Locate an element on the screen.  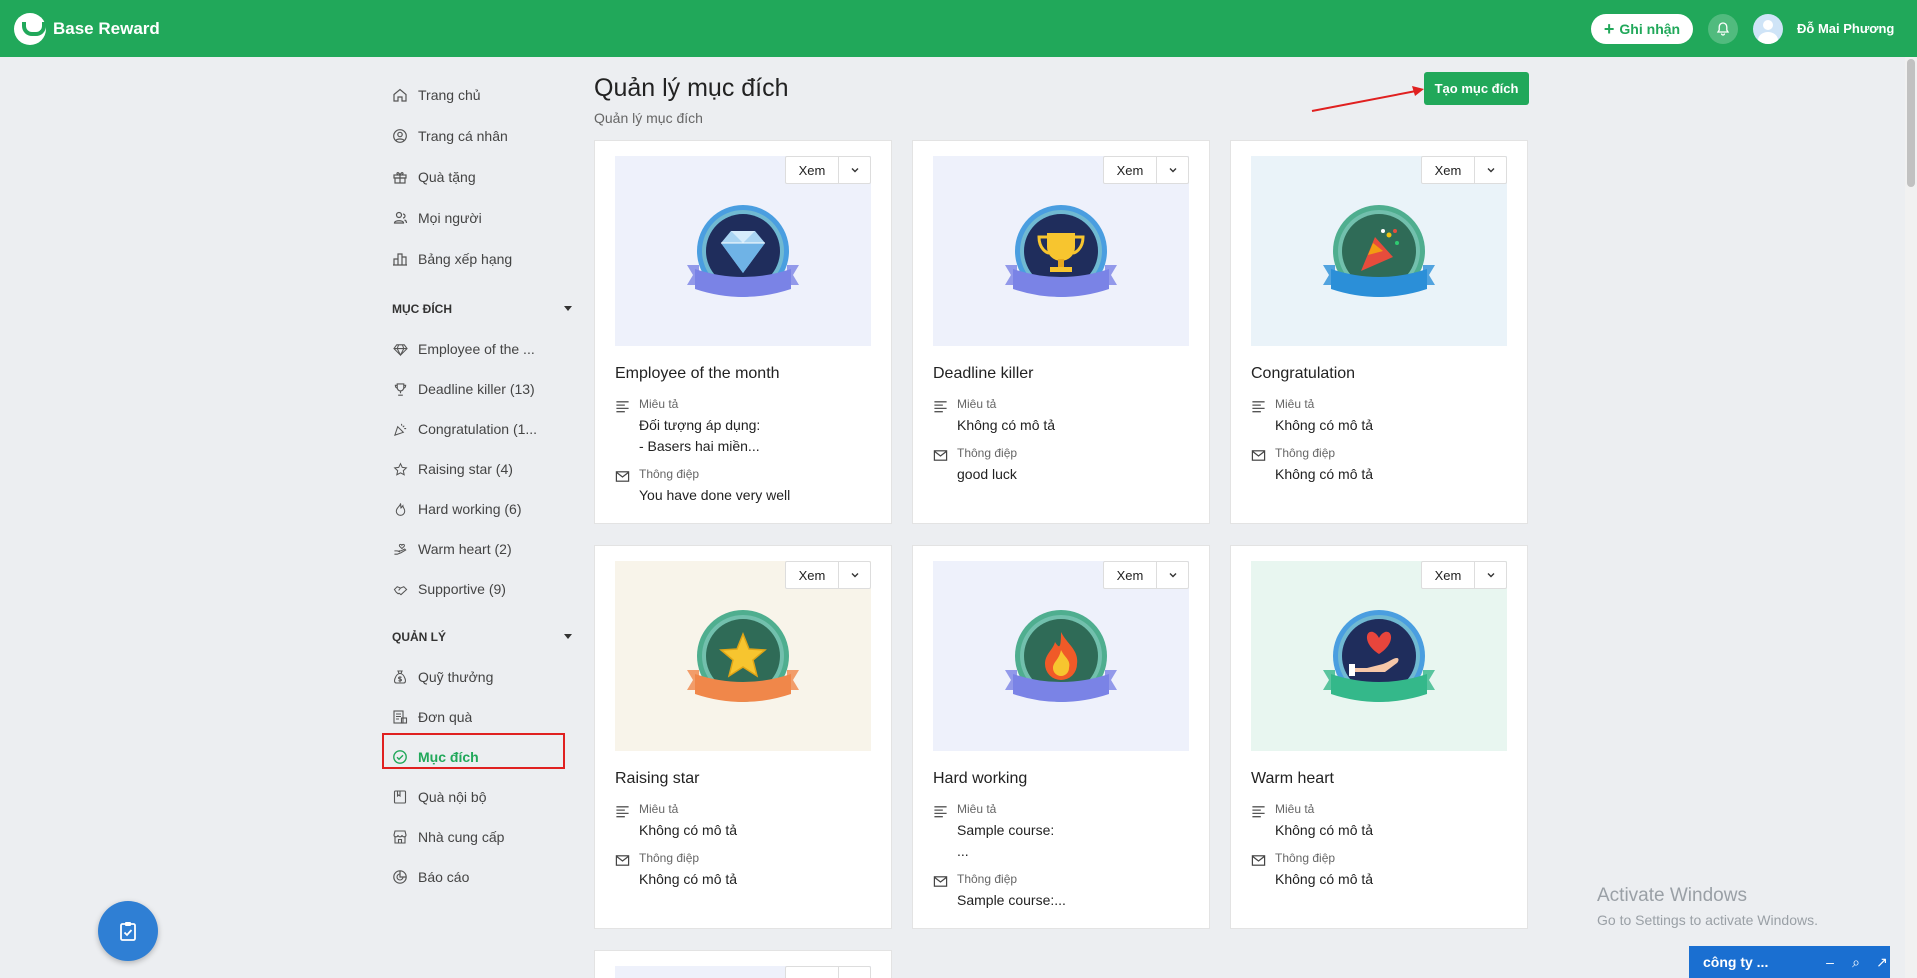
description-text: Không có mô tả is located at coordinates (1324, 425).